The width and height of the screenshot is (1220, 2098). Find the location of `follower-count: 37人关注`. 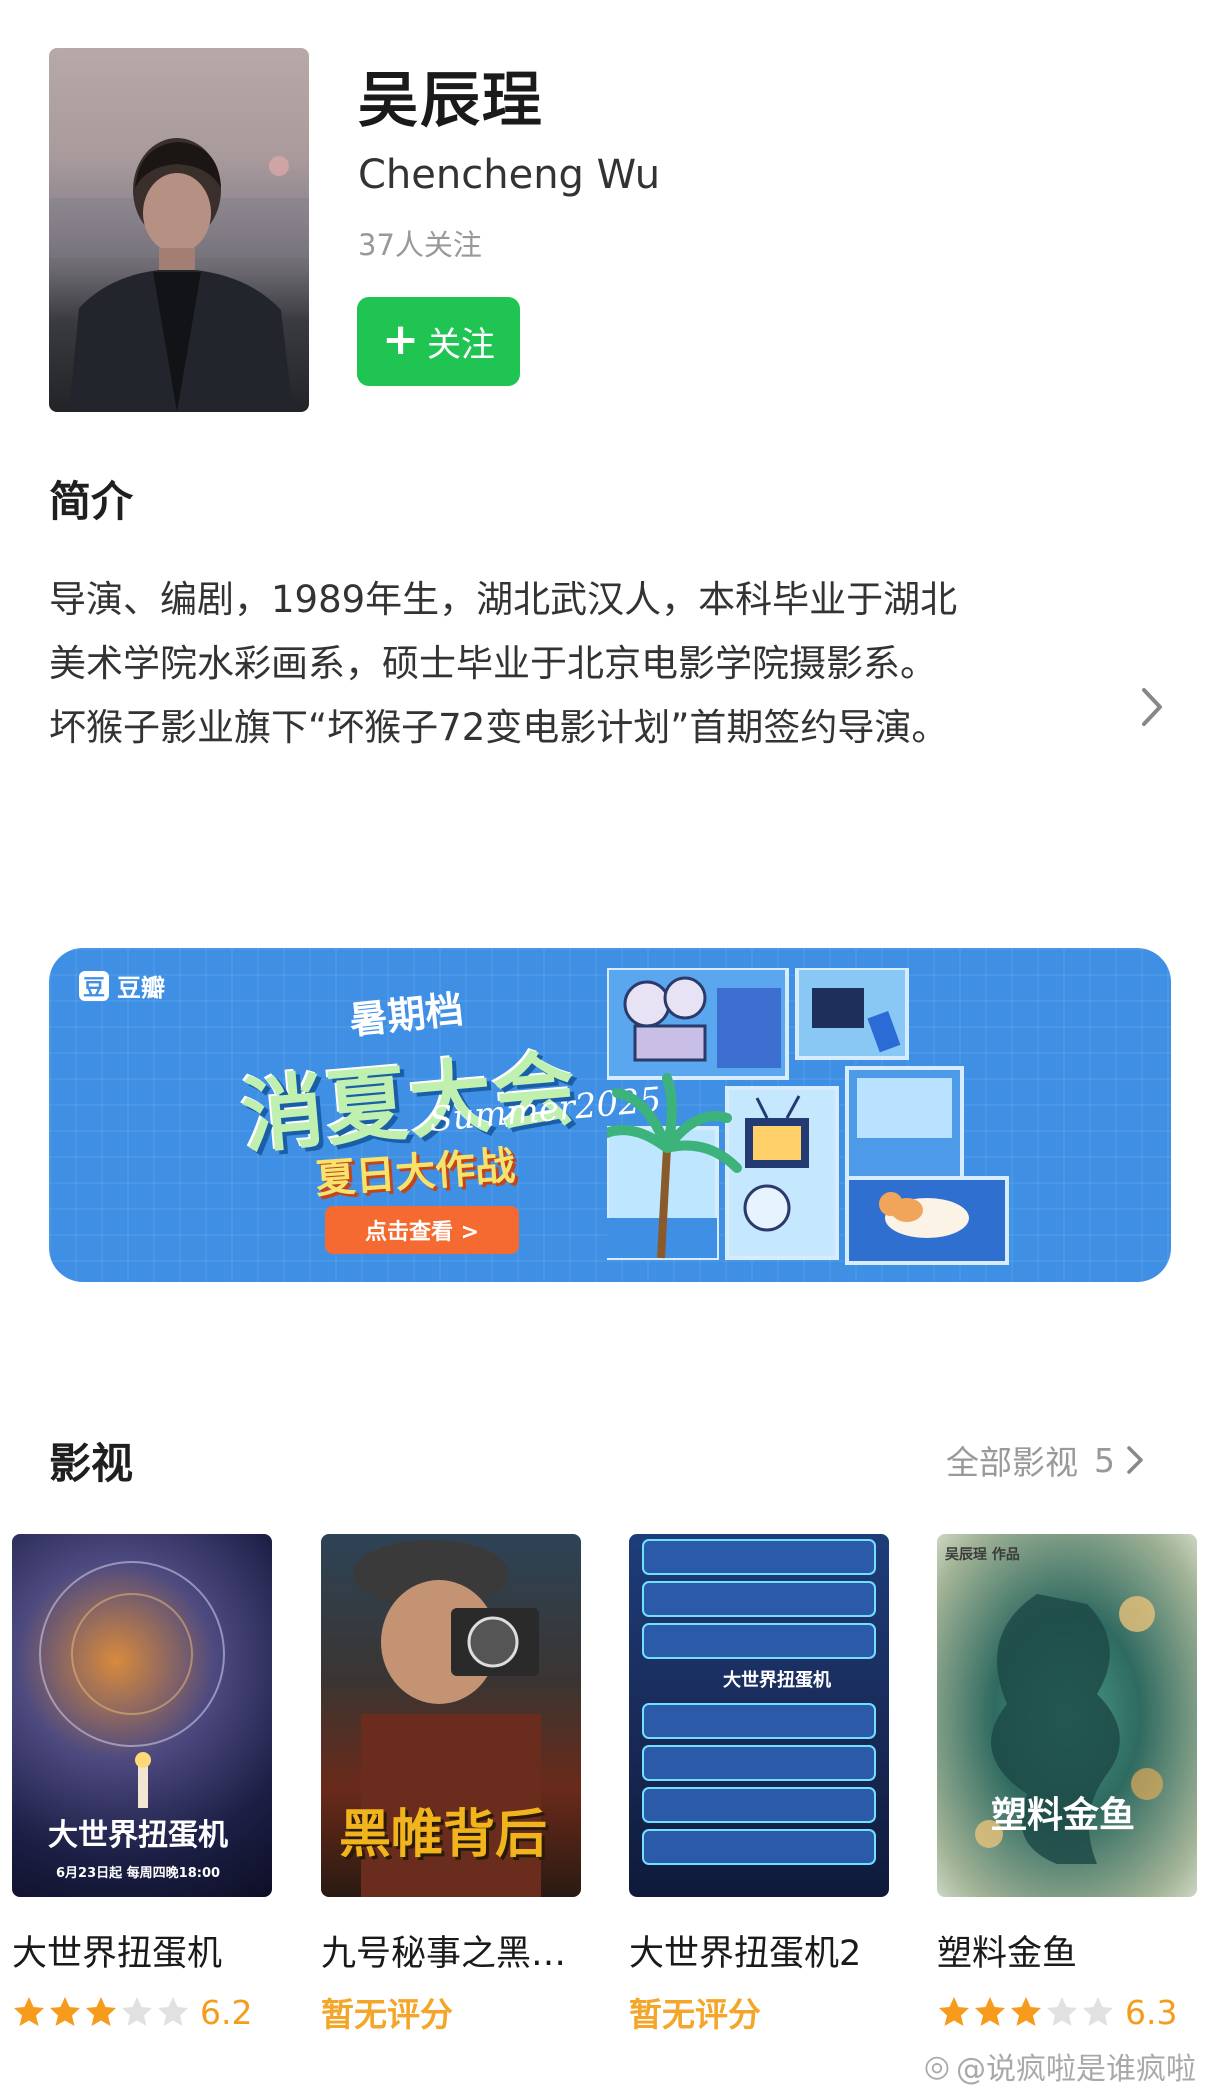

follower-count: 37人关注 is located at coordinates (420, 245).